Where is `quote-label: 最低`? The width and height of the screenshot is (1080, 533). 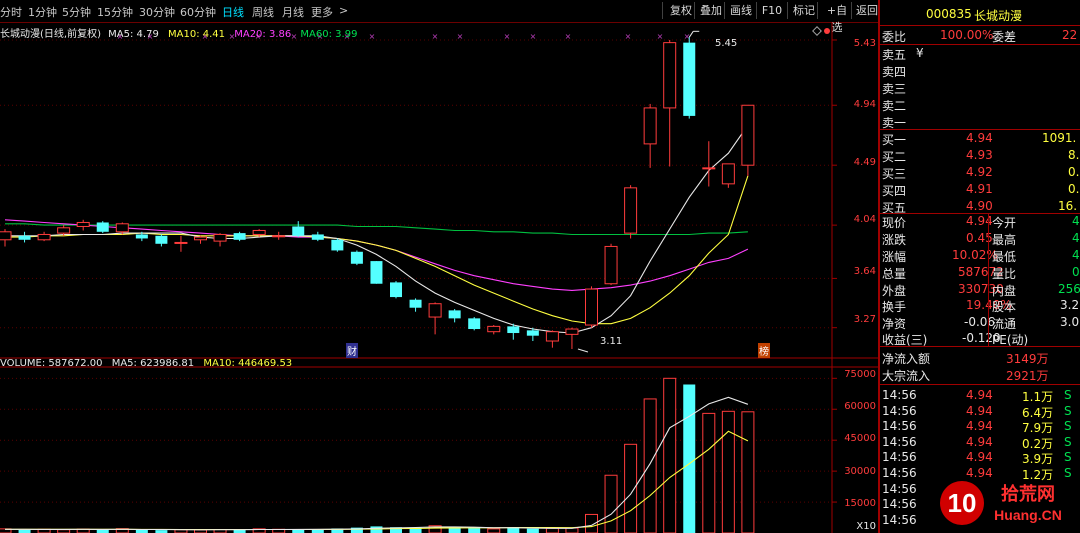 quote-label: 最低 is located at coordinates (1004, 257).